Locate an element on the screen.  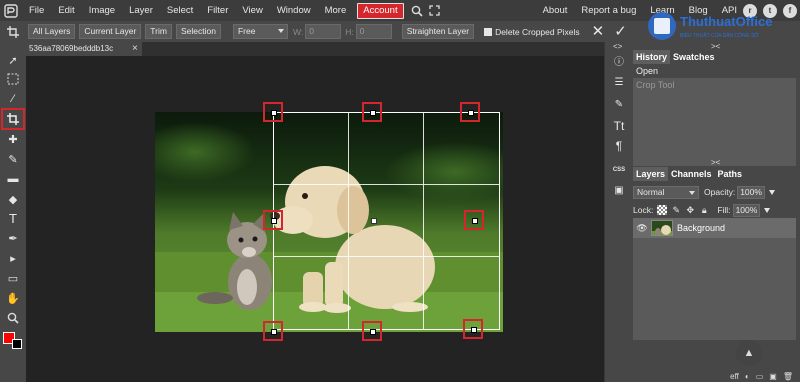
close-icon: × is located at coordinates (135, 49).